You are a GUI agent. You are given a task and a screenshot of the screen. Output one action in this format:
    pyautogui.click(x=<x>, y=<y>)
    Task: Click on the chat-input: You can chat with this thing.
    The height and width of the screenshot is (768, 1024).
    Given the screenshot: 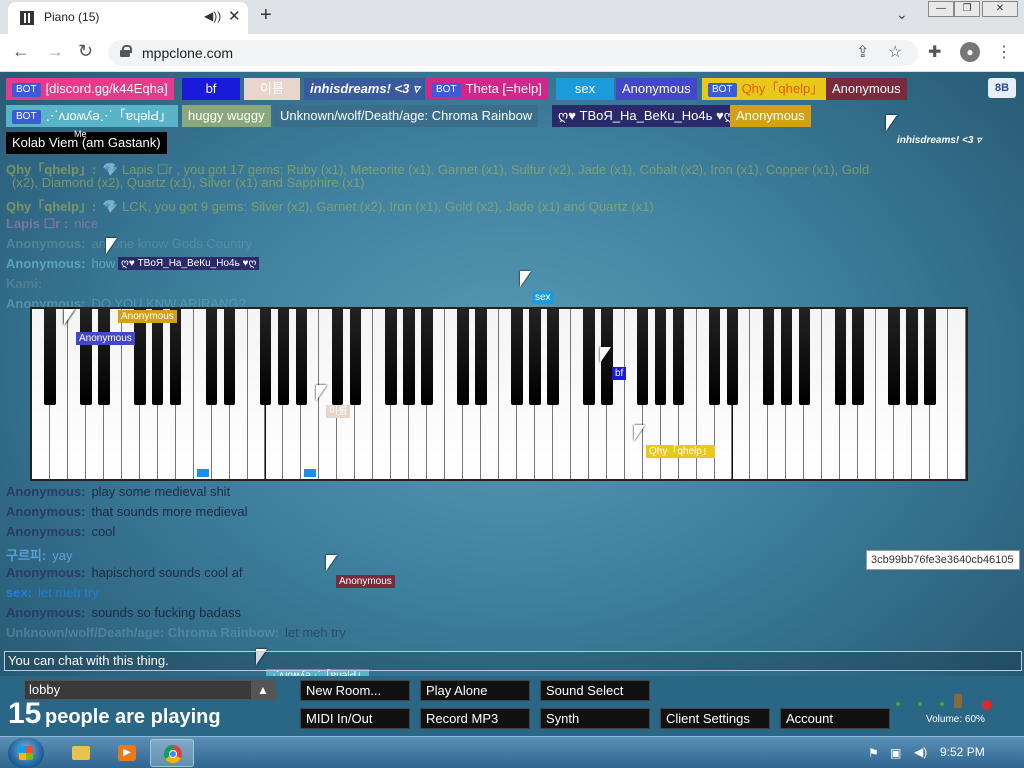 What is the action you would take?
    pyautogui.click(x=513, y=661)
    